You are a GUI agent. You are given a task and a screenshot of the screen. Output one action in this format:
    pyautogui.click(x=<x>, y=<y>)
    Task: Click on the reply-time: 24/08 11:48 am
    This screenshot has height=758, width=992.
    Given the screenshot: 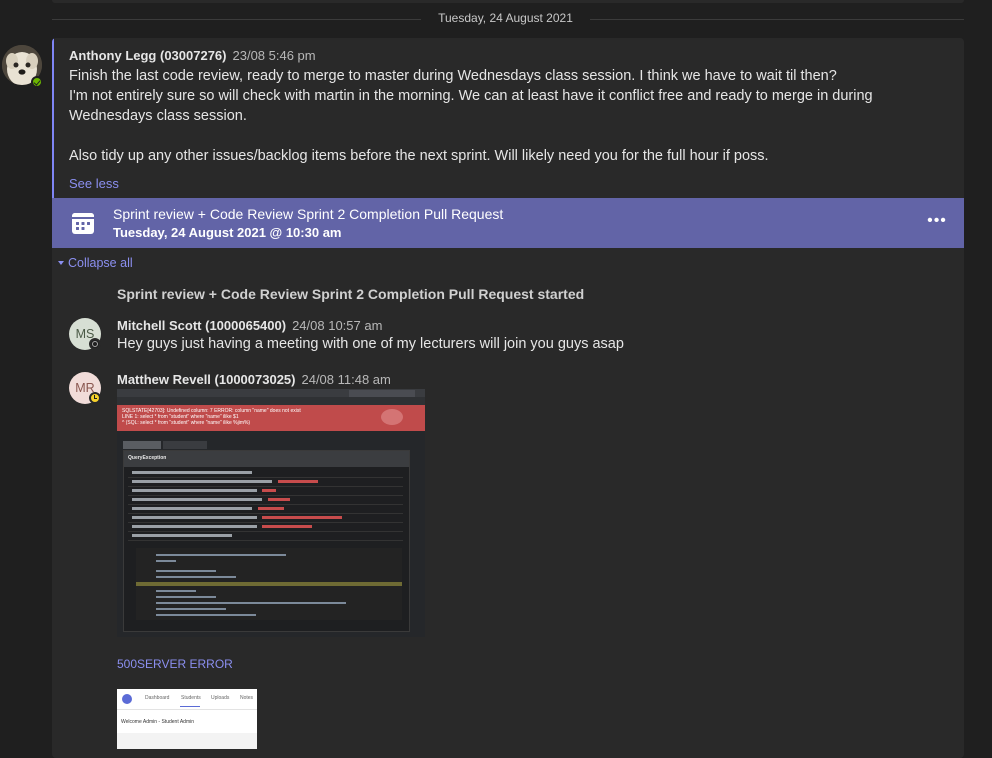 What is the action you would take?
    pyautogui.click(x=346, y=379)
    